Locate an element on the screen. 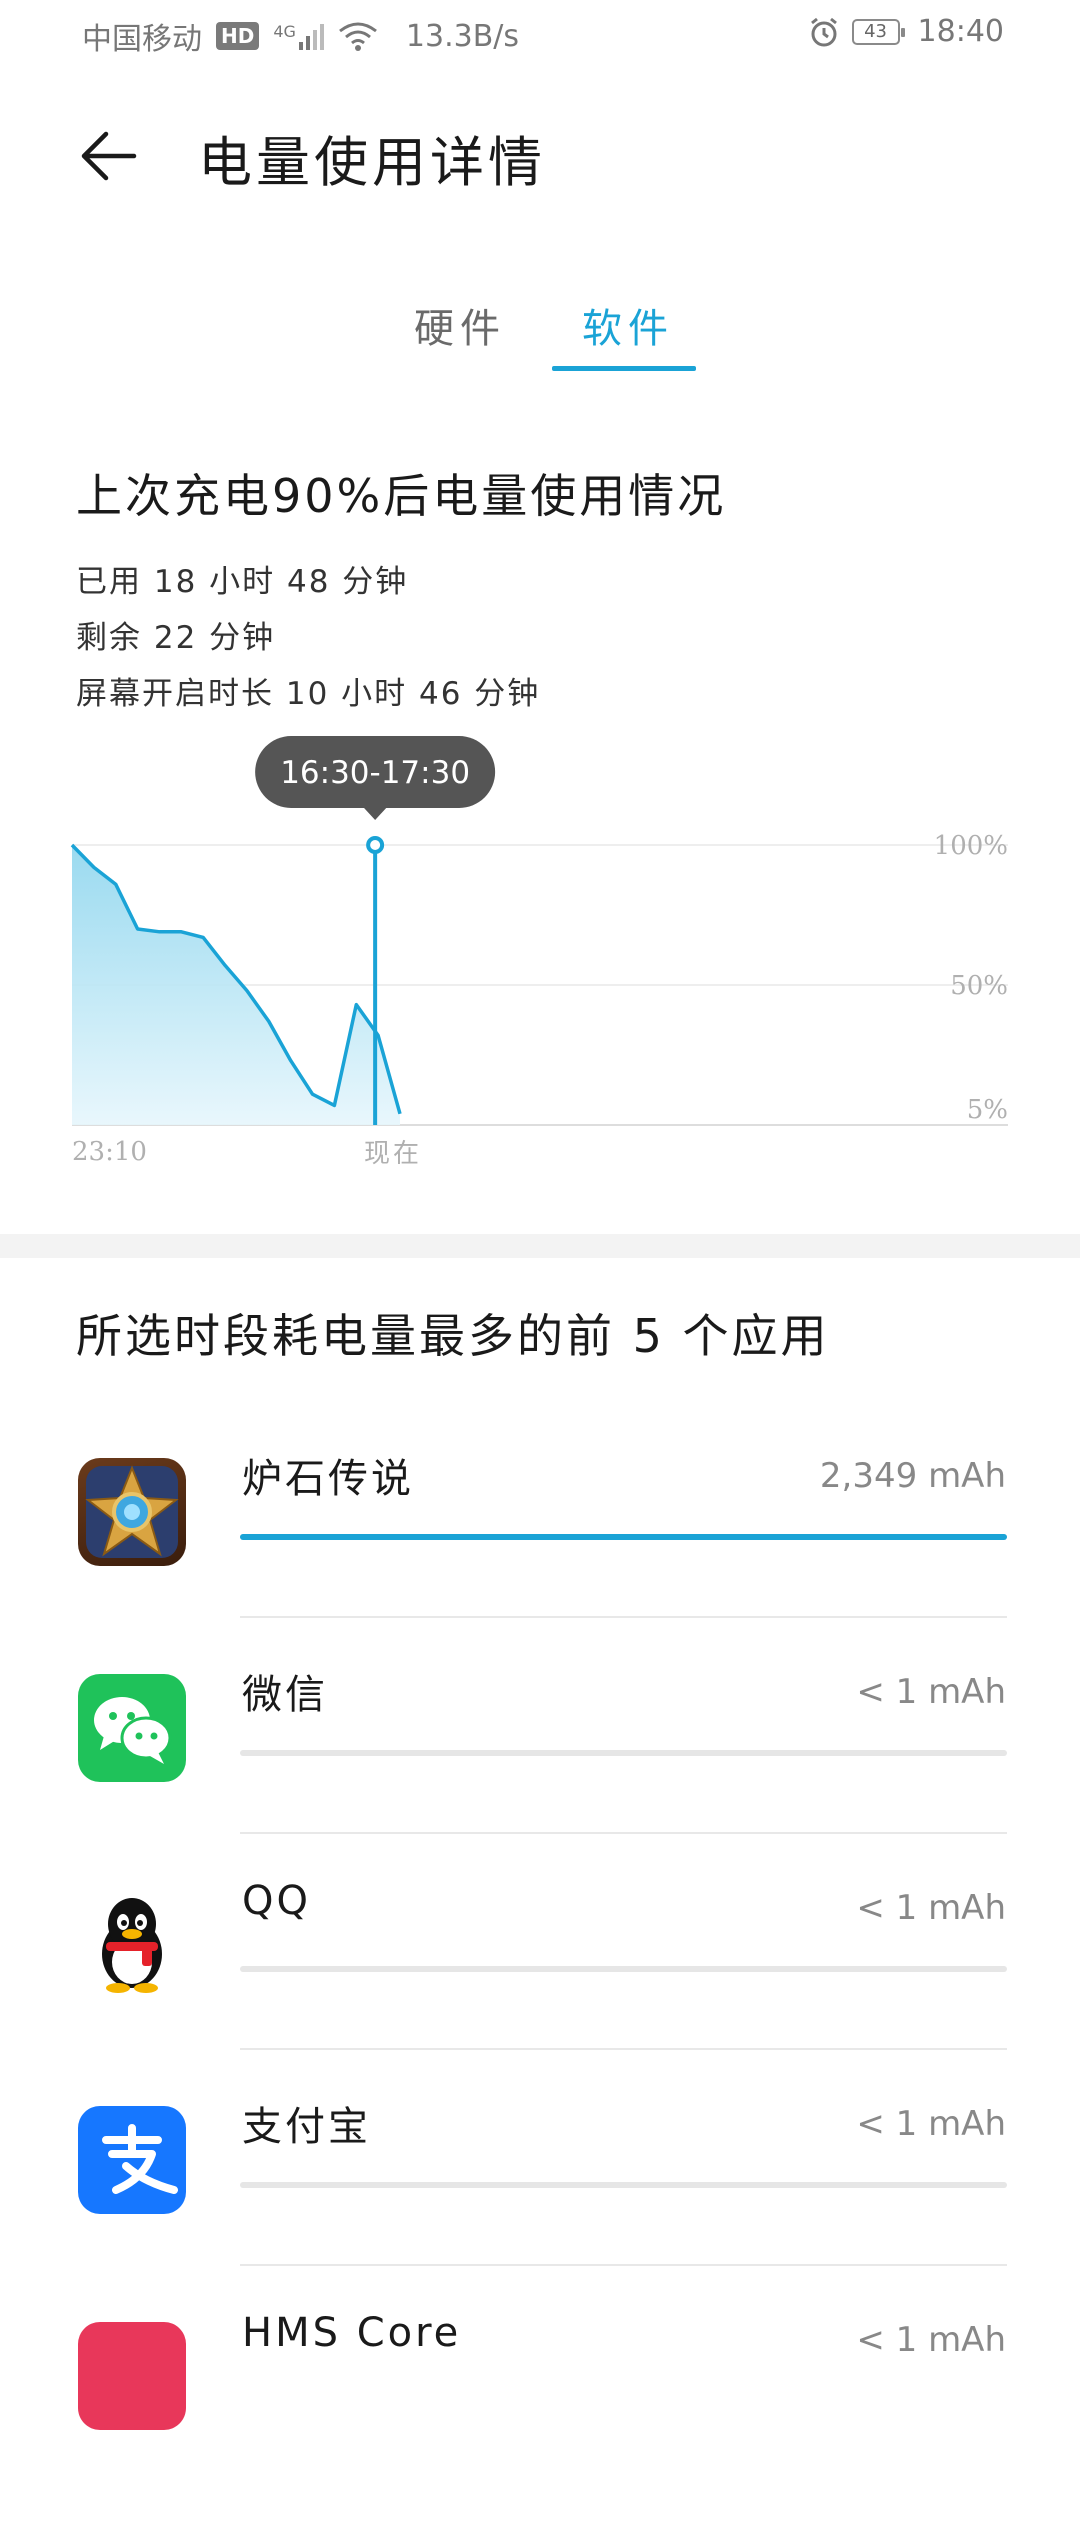 The width and height of the screenshot is (1080, 2538). usage-bar-fill is located at coordinates (623, 1537).